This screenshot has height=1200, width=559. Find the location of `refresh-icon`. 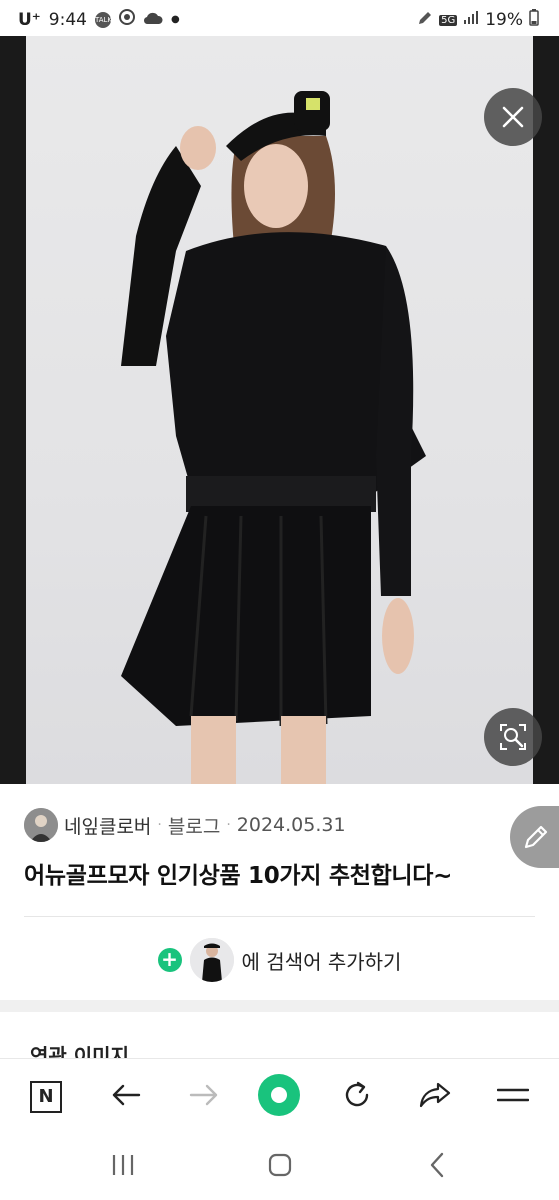

refresh-icon is located at coordinates (357, 1097).